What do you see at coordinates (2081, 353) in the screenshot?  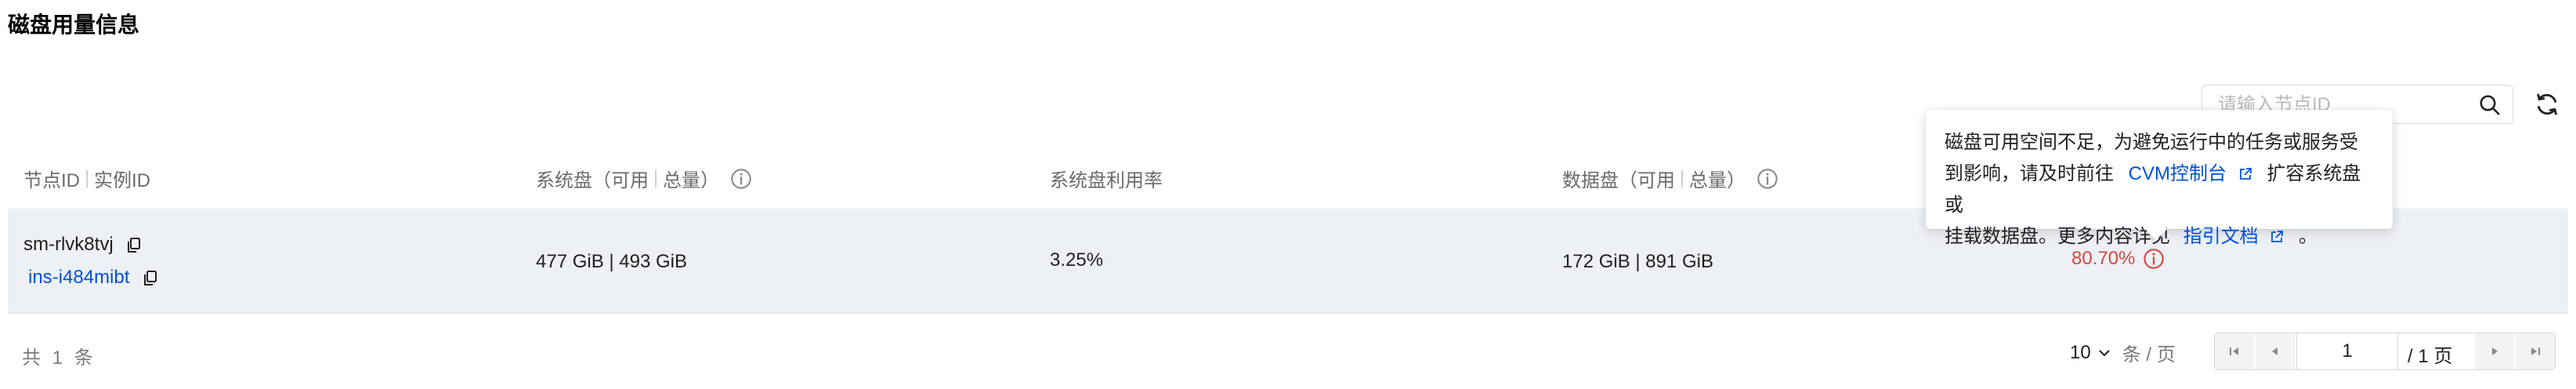 I see `page-size-value: 10` at bounding box center [2081, 353].